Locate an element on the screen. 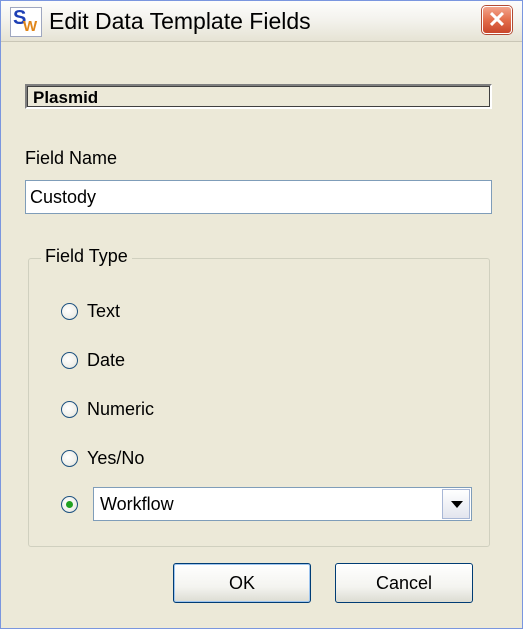 The height and width of the screenshot is (629, 523). title-bar: S W Edit Data Template Fields ✕ is located at coordinates (261, 21).